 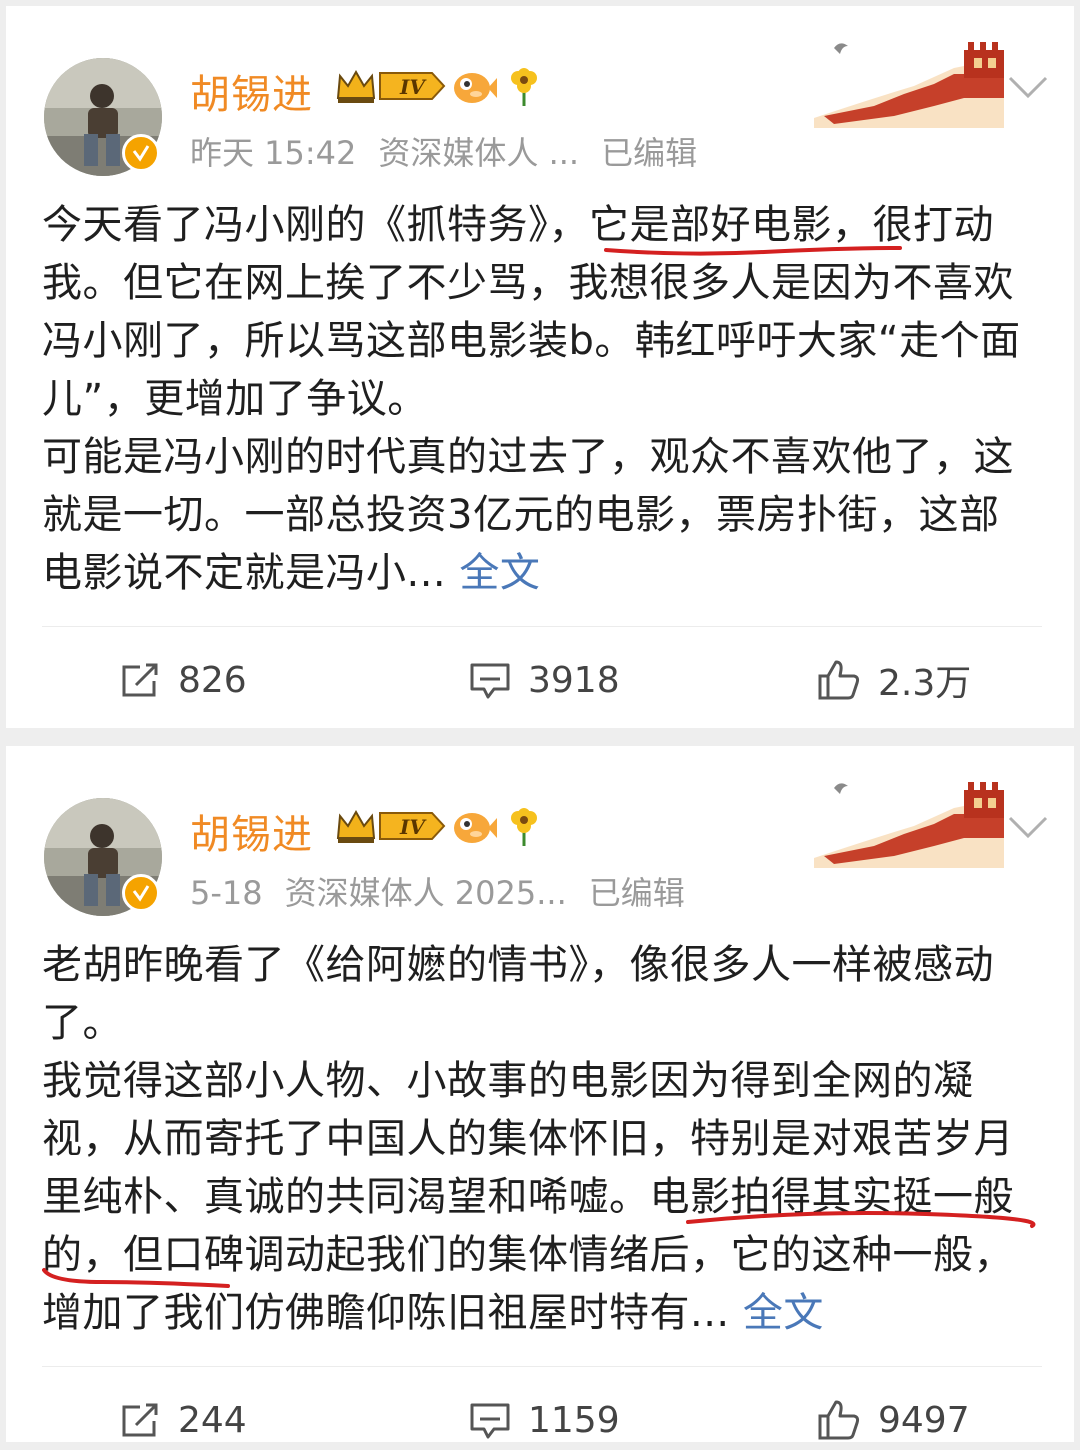 I want to click on post-time: 昨天 15:42, so click(x=273, y=153).